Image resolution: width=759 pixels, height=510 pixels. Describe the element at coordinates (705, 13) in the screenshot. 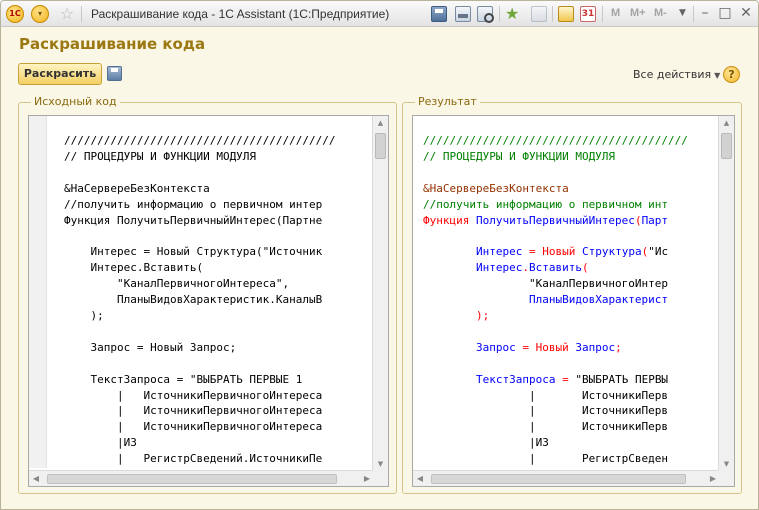

I see `minimize-button: –` at that location.